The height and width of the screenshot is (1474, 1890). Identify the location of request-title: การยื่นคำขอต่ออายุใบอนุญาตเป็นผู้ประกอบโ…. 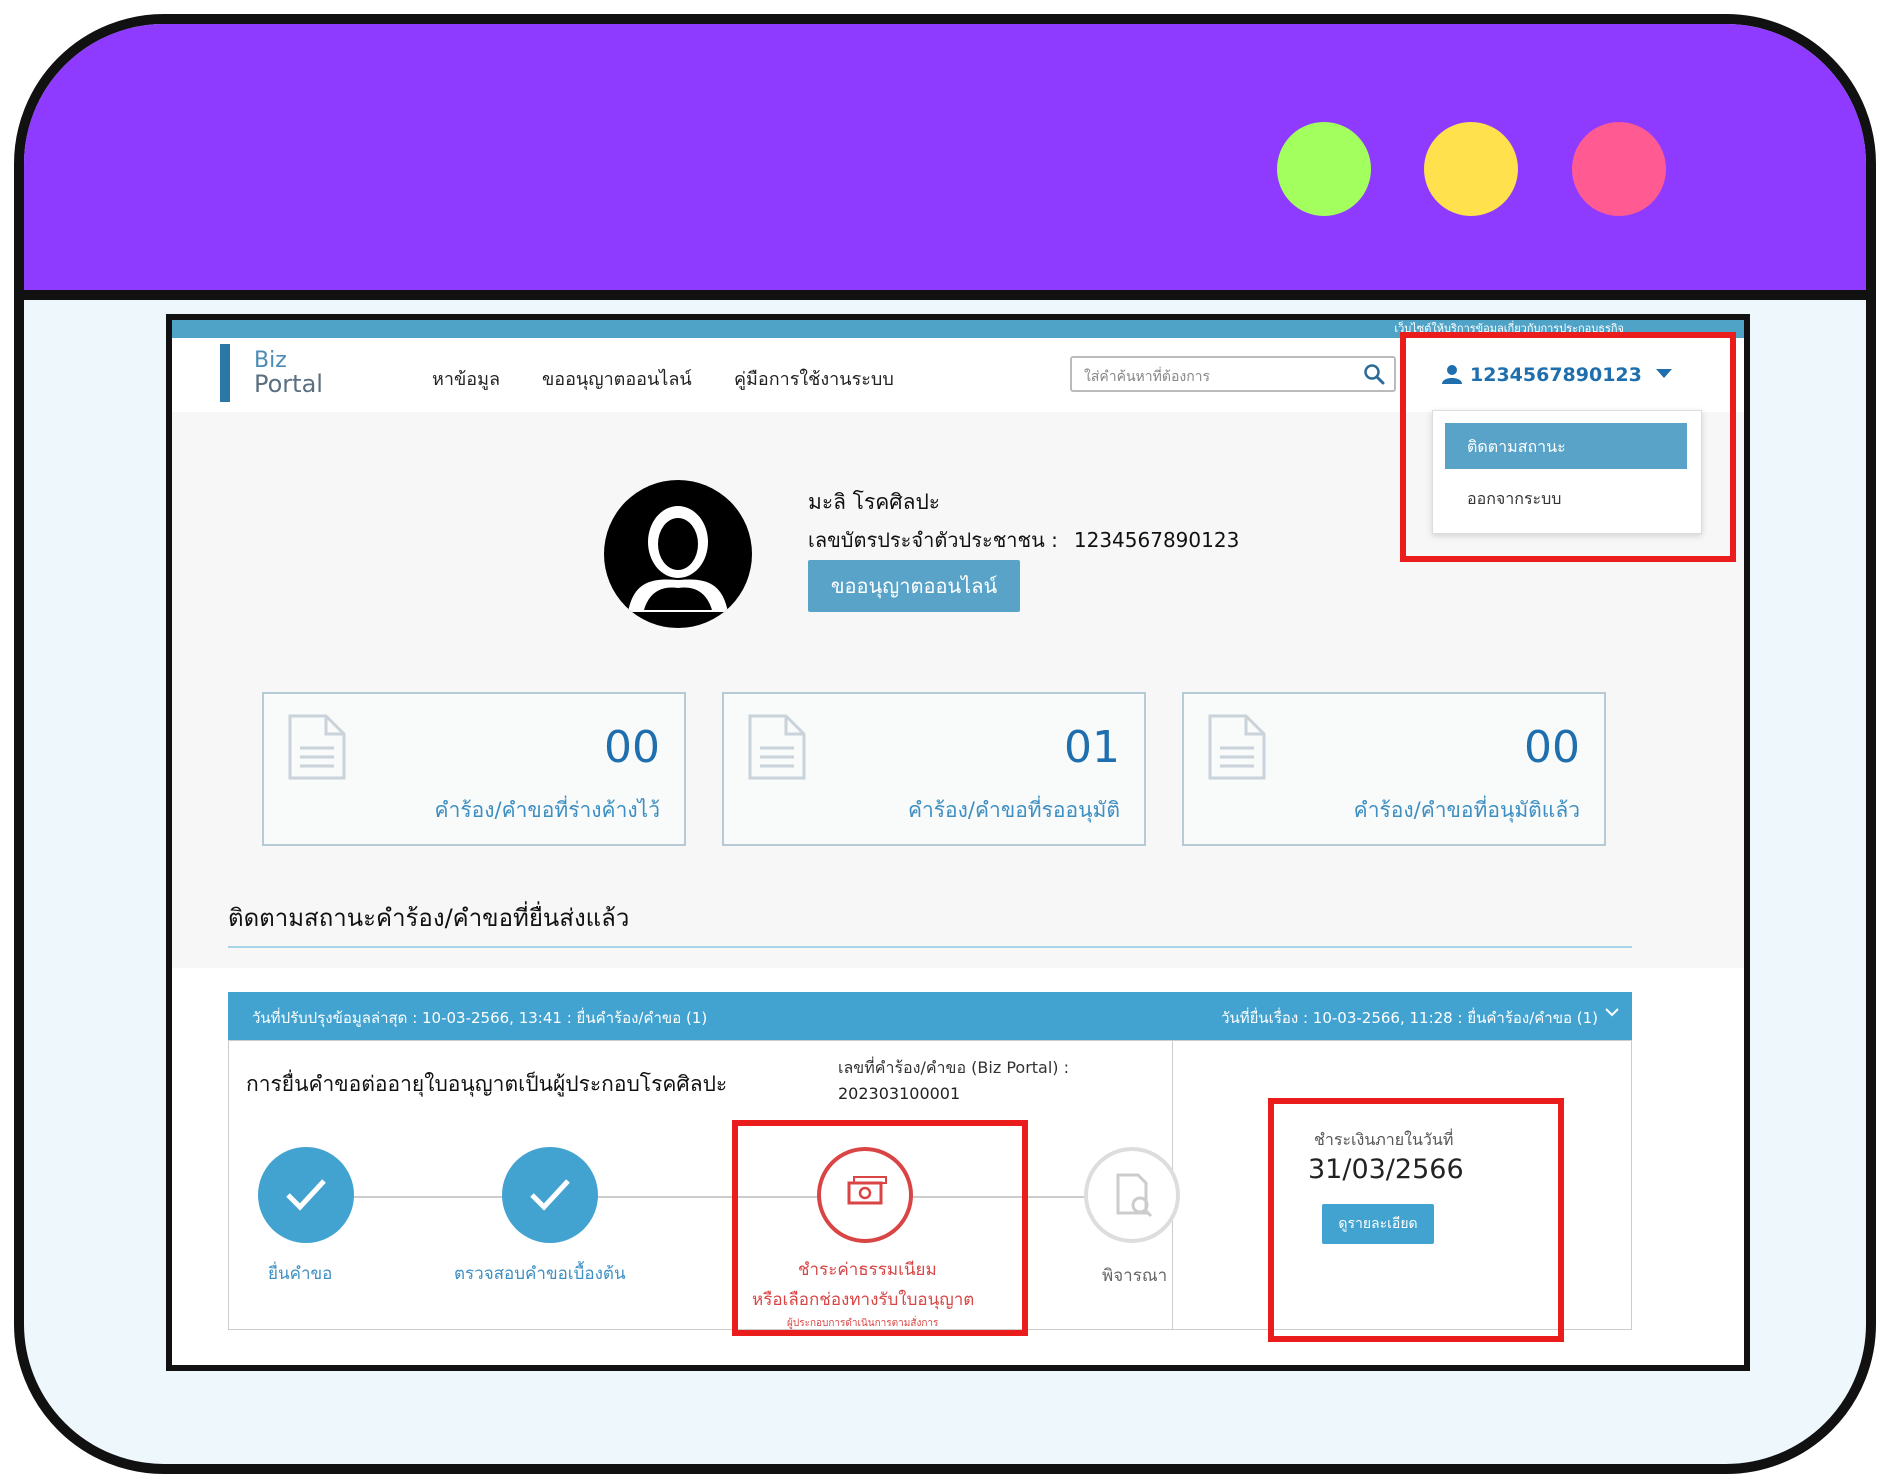
(487, 1084).